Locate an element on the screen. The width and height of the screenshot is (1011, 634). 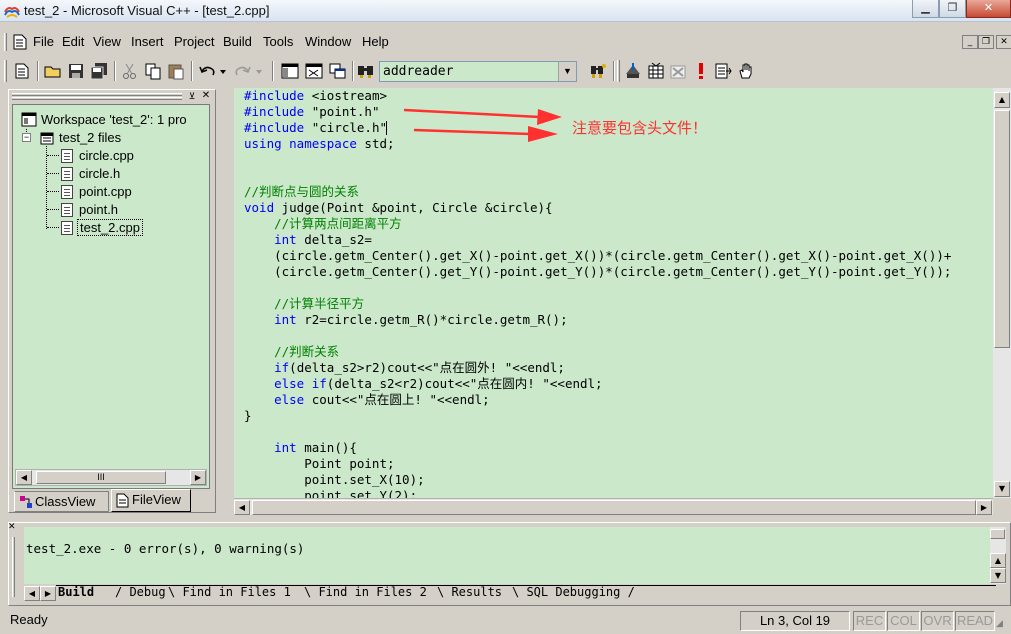
mdi-close-button: ✕ is located at coordinates (1003, 42).